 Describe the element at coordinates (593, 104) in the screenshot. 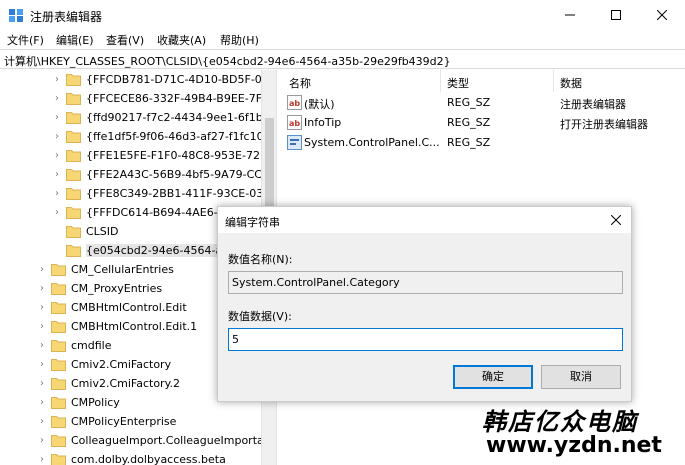

I see `value-data: 注册表编辑器` at that location.